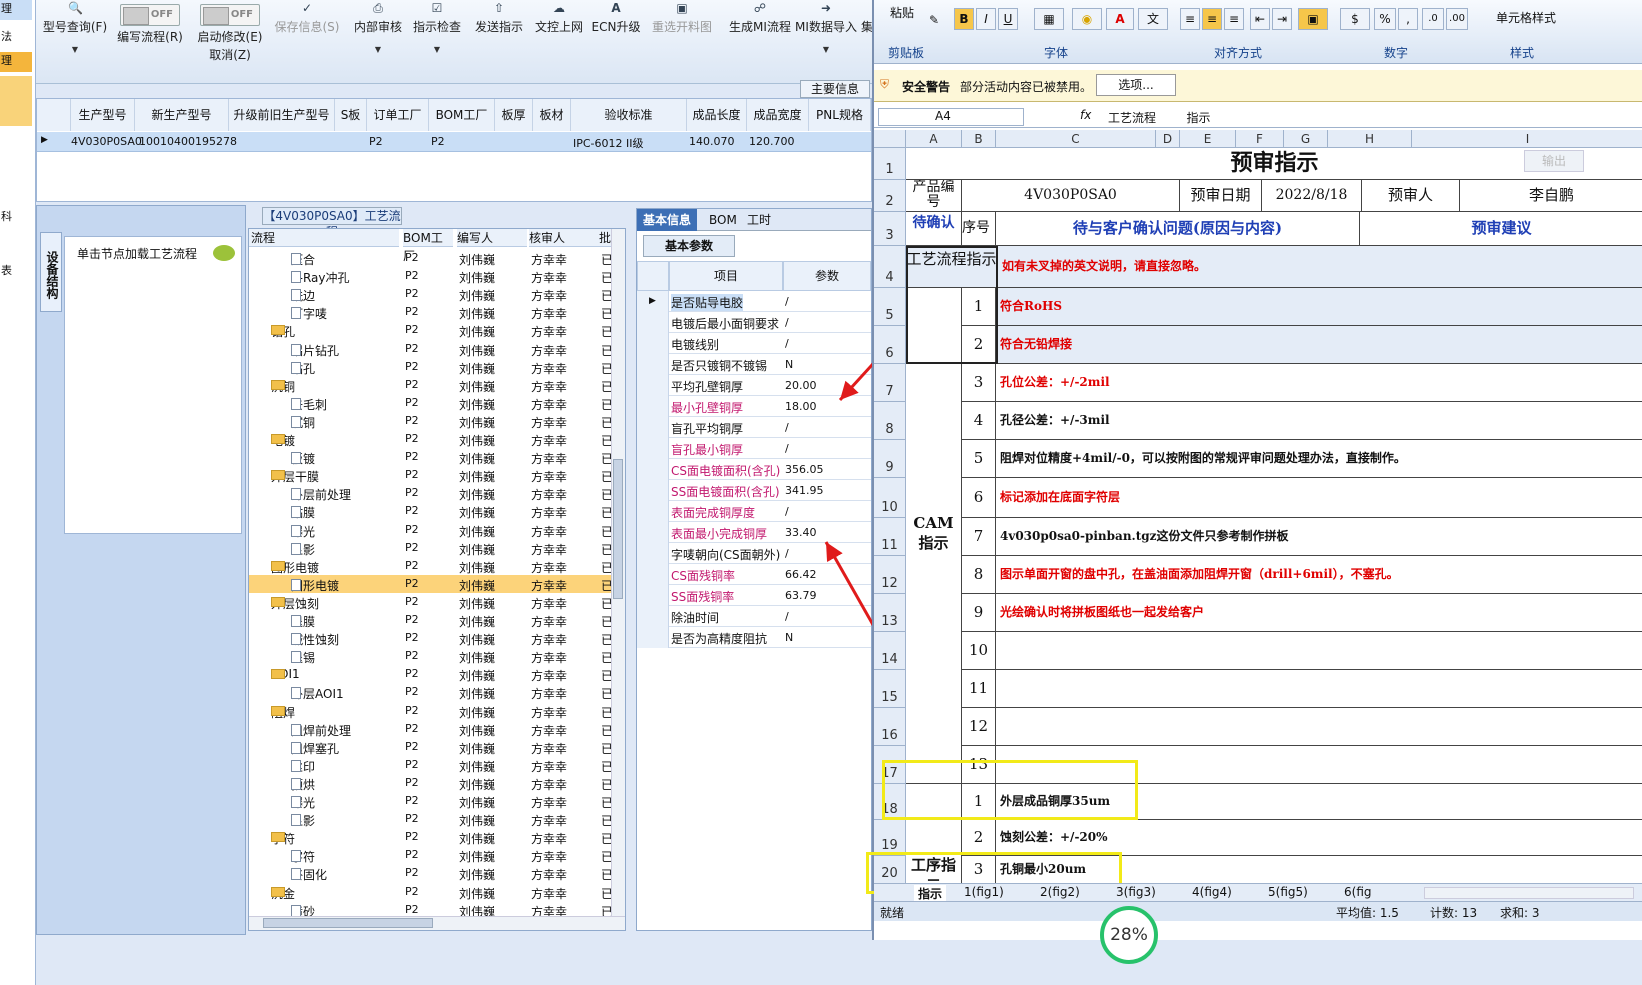 This screenshot has width=1642, height=985. What do you see at coordinates (1260, 139) in the screenshot?
I see `column-header: F` at bounding box center [1260, 139].